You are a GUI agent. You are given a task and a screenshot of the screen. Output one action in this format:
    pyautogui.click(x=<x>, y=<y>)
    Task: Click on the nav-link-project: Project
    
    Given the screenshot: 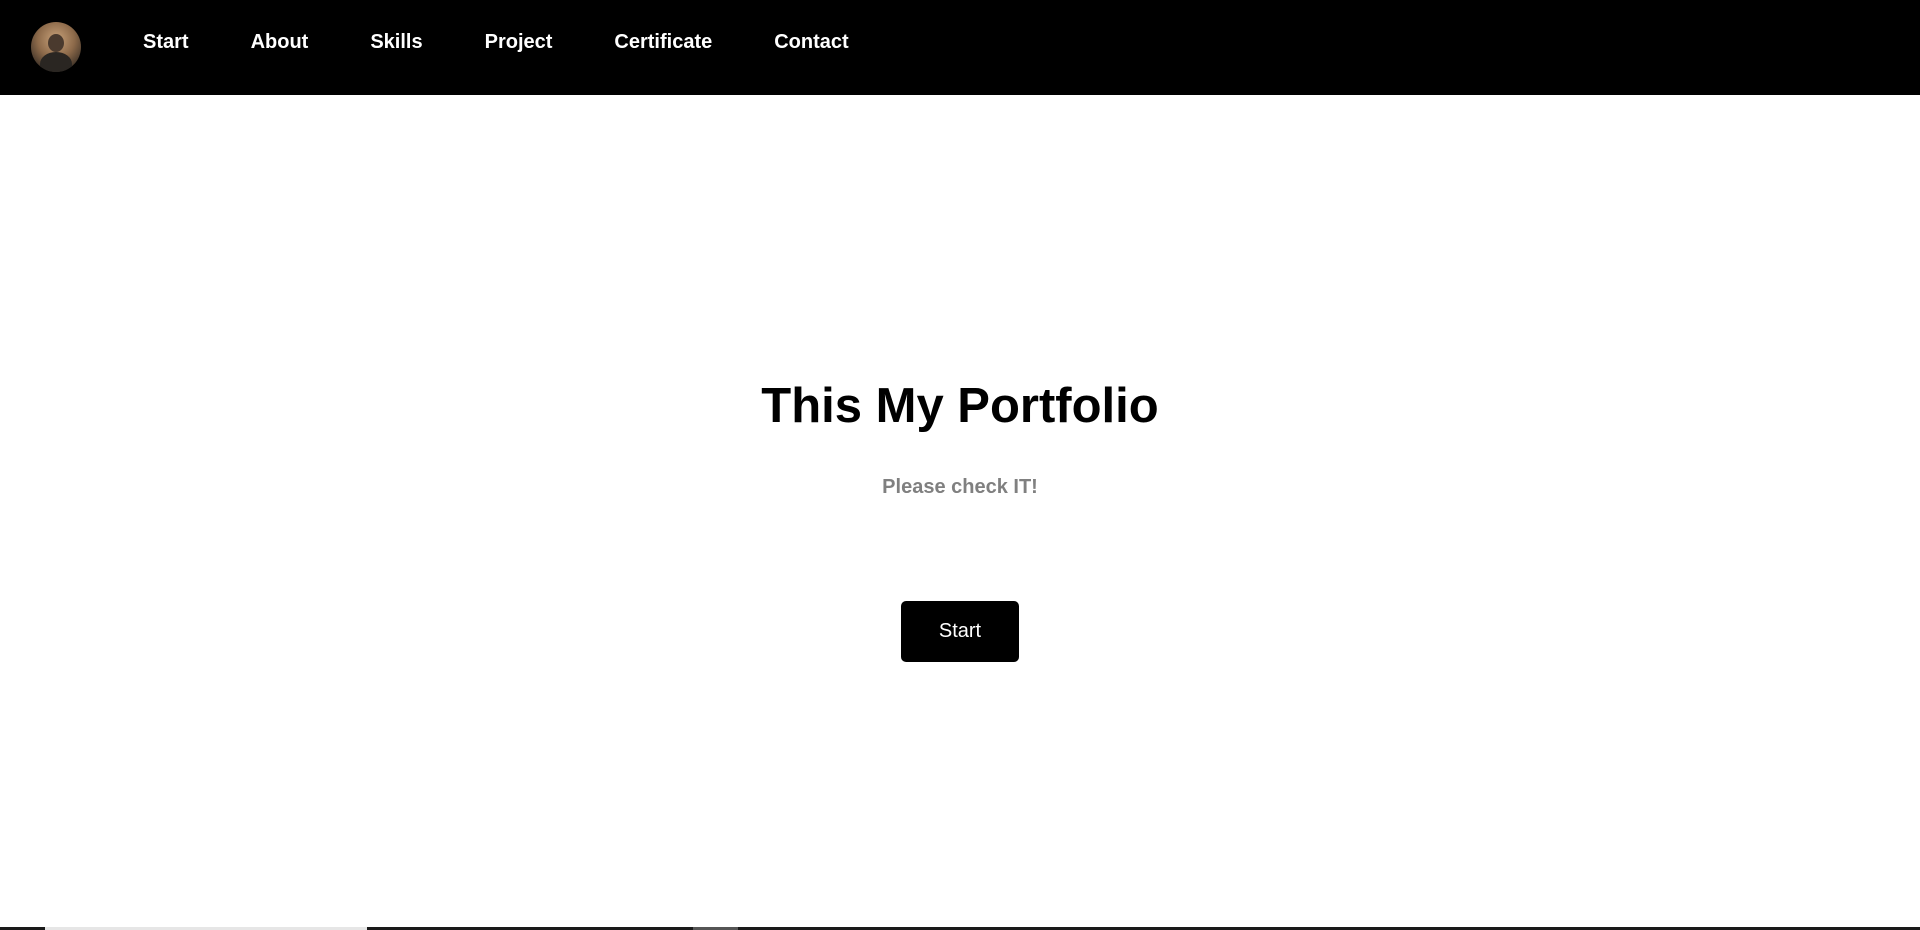 What is the action you would take?
    pyautogui.click(x=519, y=42)
    